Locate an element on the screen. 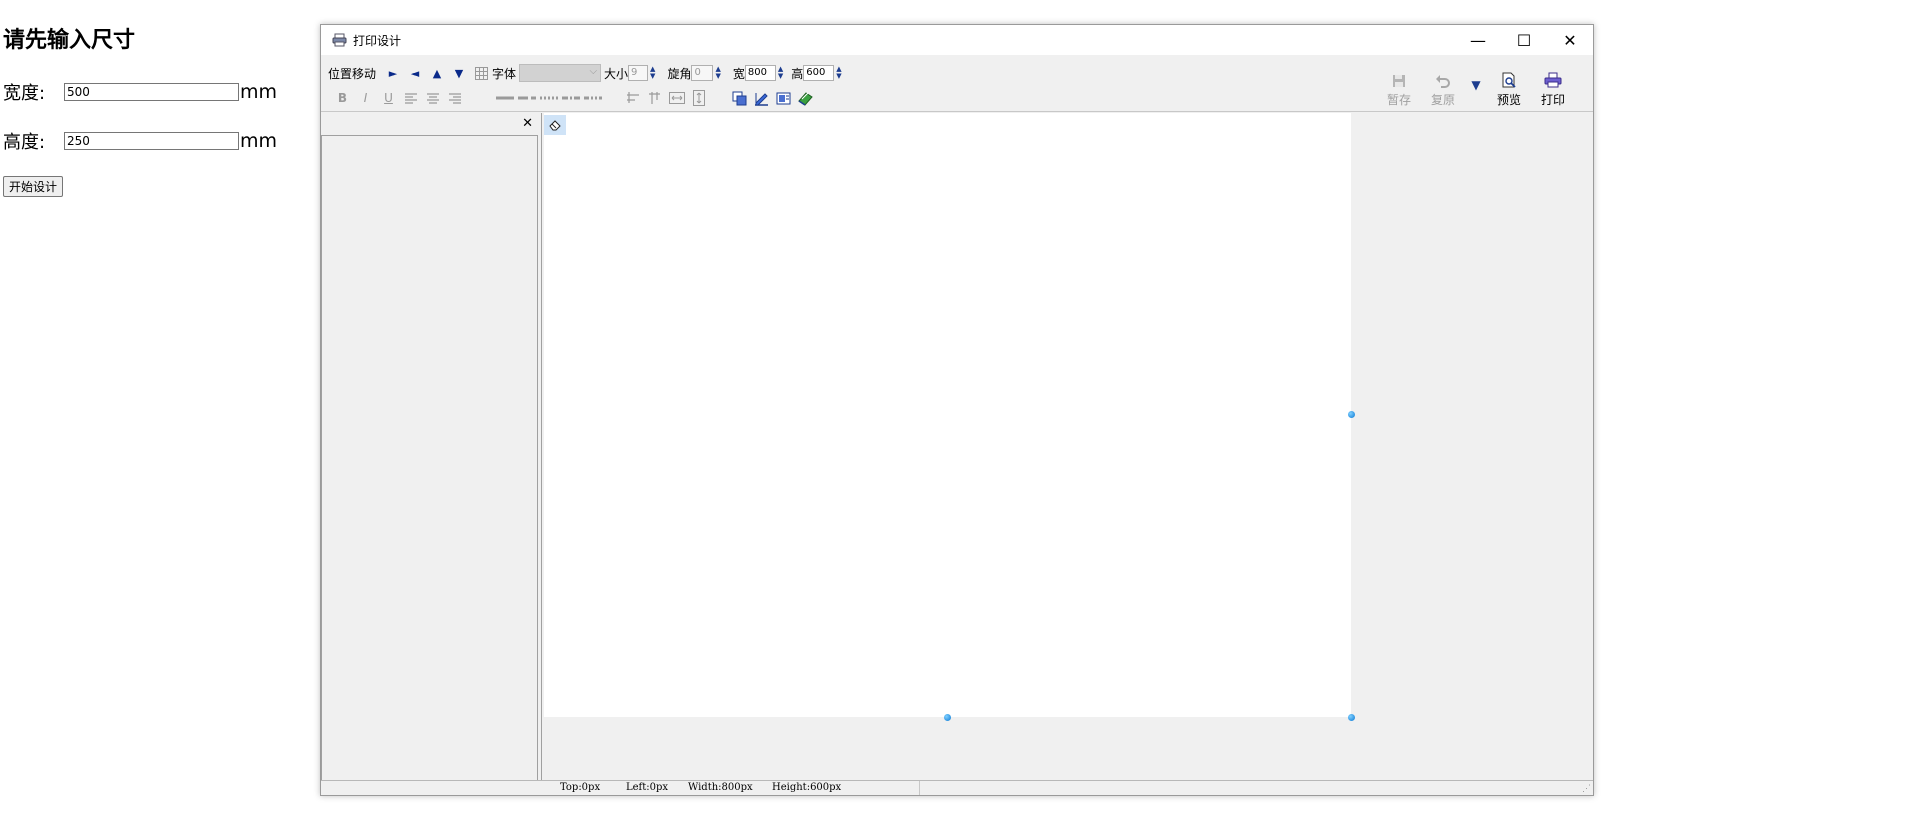  rotate-label: 旋角 is located at coordinates (679, 73).